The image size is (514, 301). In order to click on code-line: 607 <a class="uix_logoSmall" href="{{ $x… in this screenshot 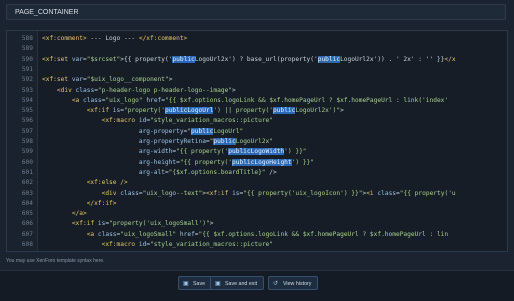, I will do `click(257, 235)`.